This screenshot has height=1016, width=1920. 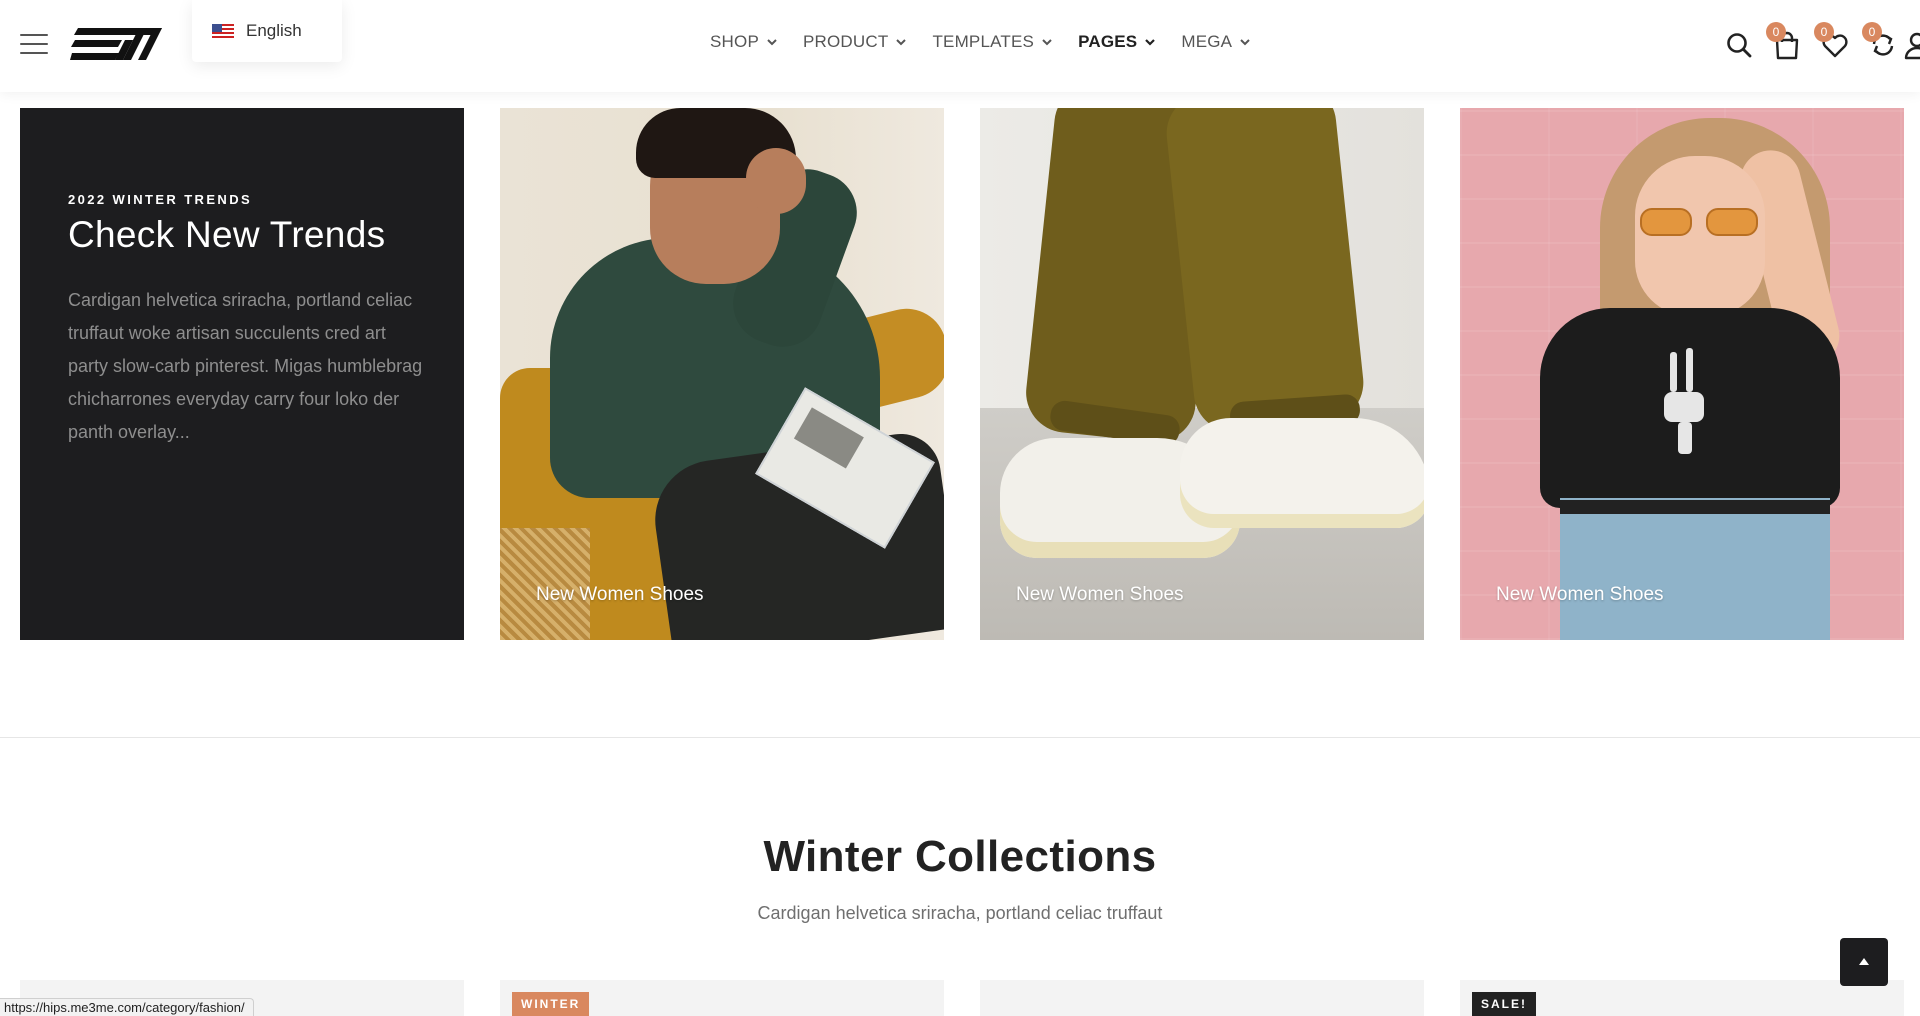 I want to click on photo-belt, so click(x=1695, y=507).